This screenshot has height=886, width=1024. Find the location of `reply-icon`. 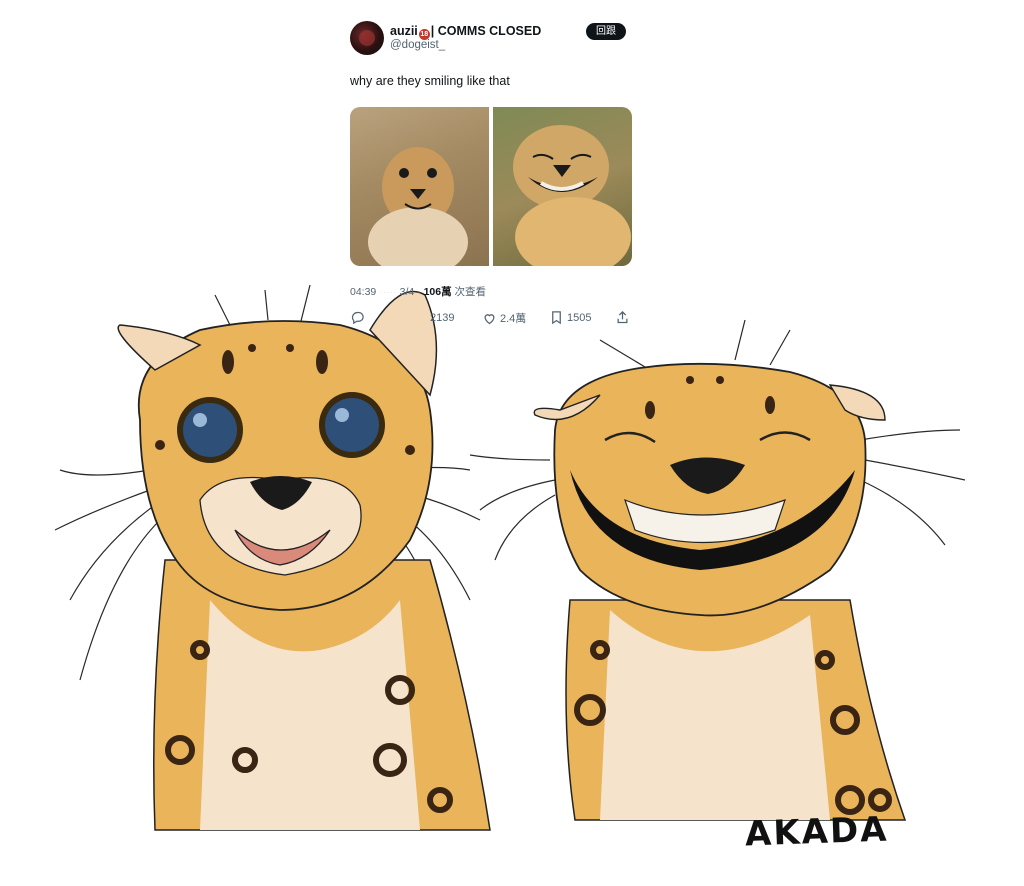

reply-icon is located at coordinates (357, 318).